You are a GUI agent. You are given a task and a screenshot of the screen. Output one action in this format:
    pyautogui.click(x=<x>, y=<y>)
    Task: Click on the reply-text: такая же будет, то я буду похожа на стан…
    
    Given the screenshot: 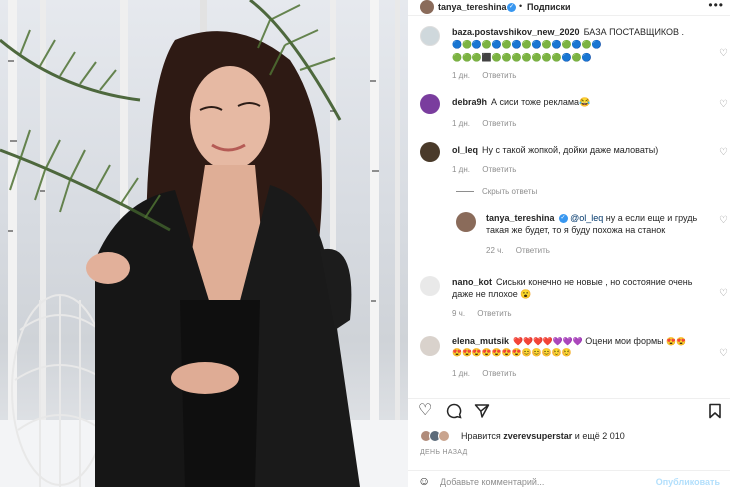 What is the action you would take?
    pyautogui.click(x=576, y=230)
    